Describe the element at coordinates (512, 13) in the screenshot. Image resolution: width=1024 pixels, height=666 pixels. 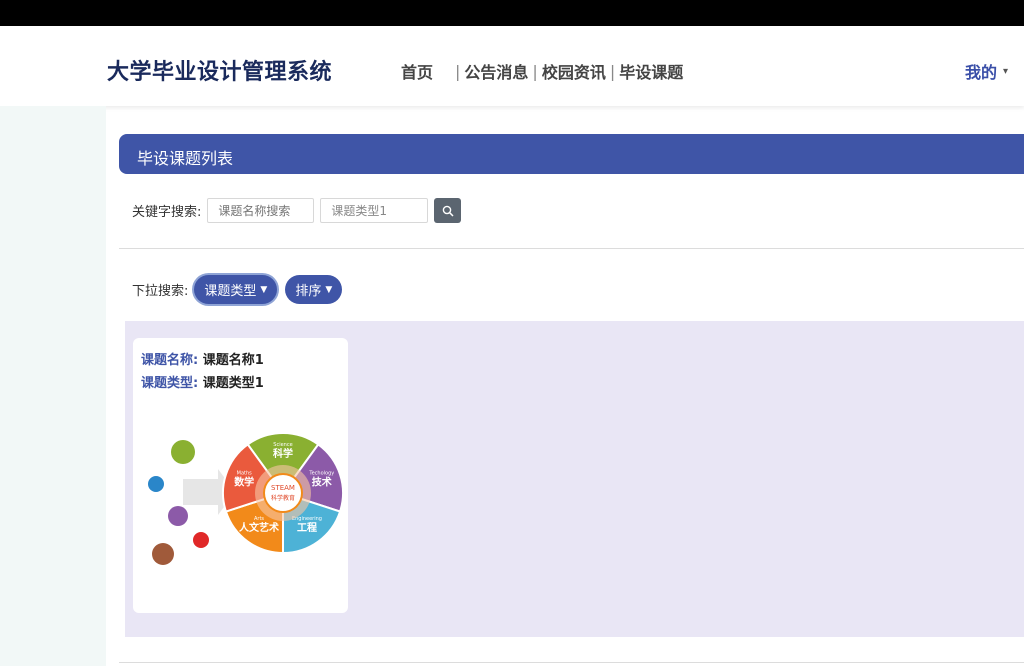
I see `top-black-bar` at that location.